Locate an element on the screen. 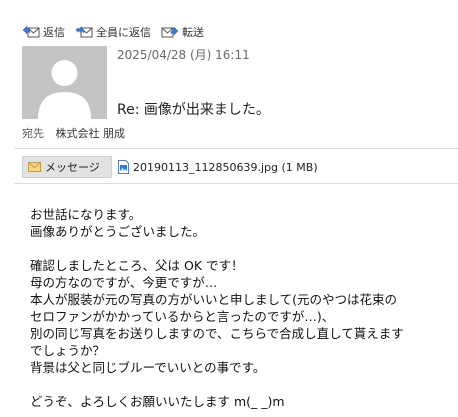 This screenshot has width=458, height=417. body-line: 別の同じ写真をお送りしますので、こちらで合成し直して貰えます is located at coordinates (217, 333).